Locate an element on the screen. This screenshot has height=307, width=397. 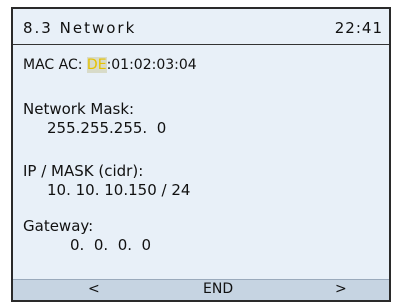
page-title: 8.3 Network is located at coordinates (80, 28).